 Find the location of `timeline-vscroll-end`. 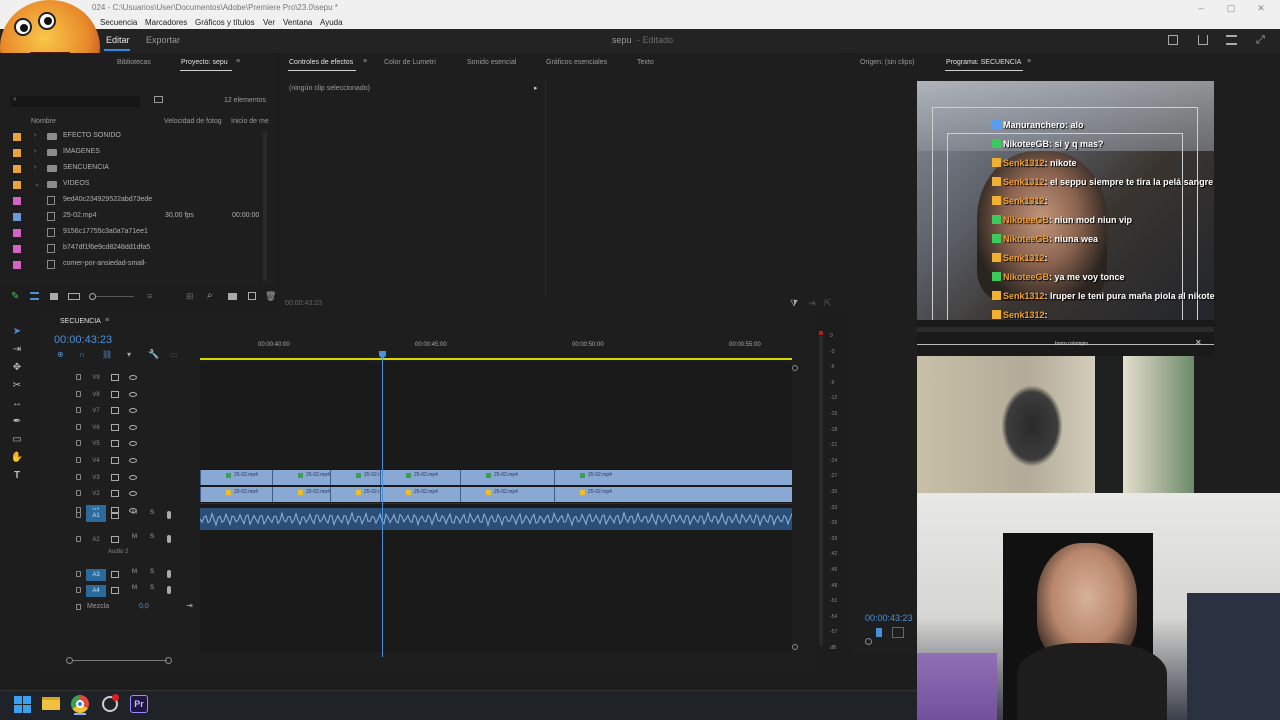

timeline-vscroll-end is located at coordinates (795, 647).